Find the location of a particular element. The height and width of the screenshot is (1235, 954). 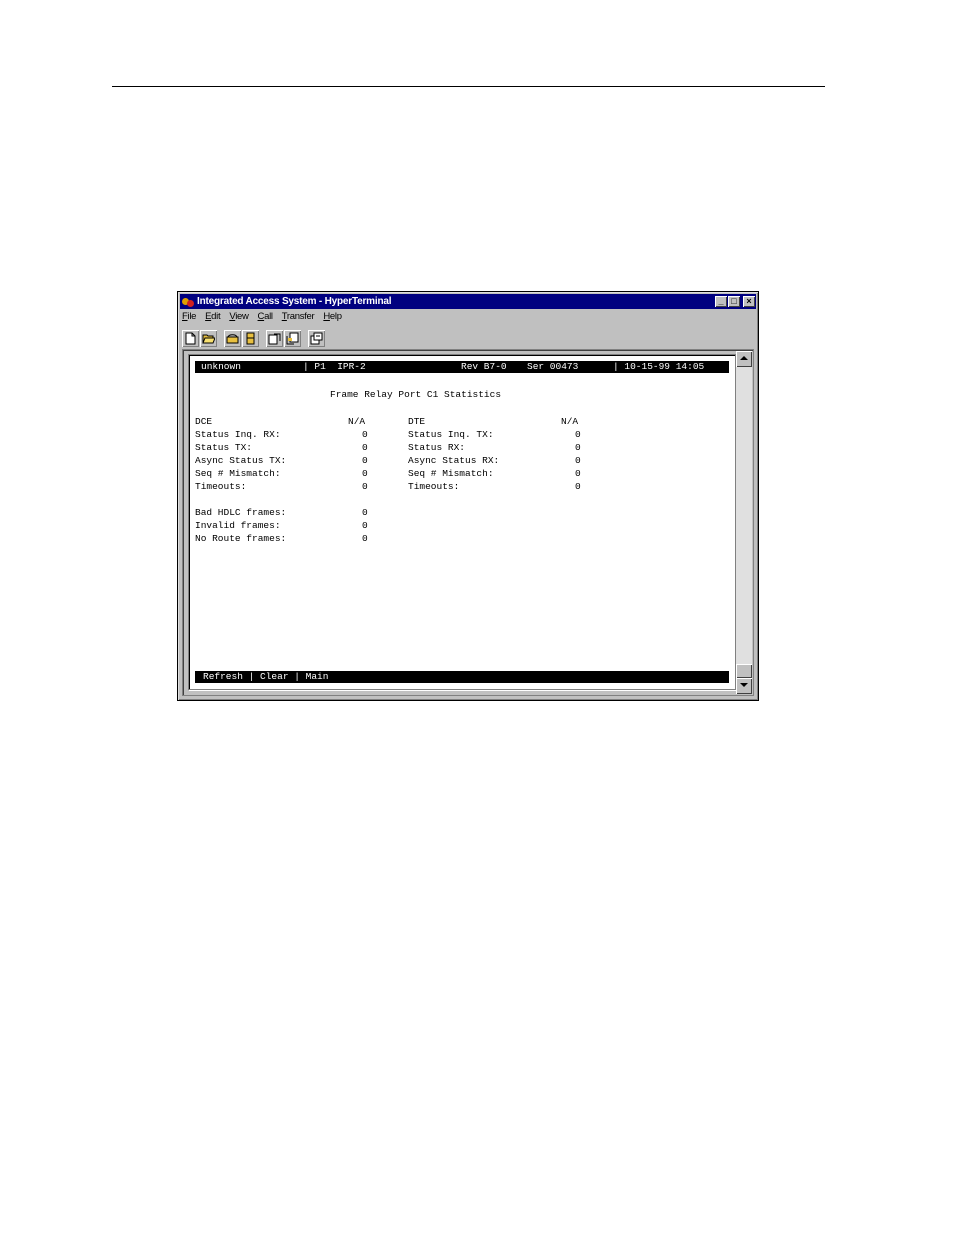

minimize-button: _ is located at coordinates (721, 301).